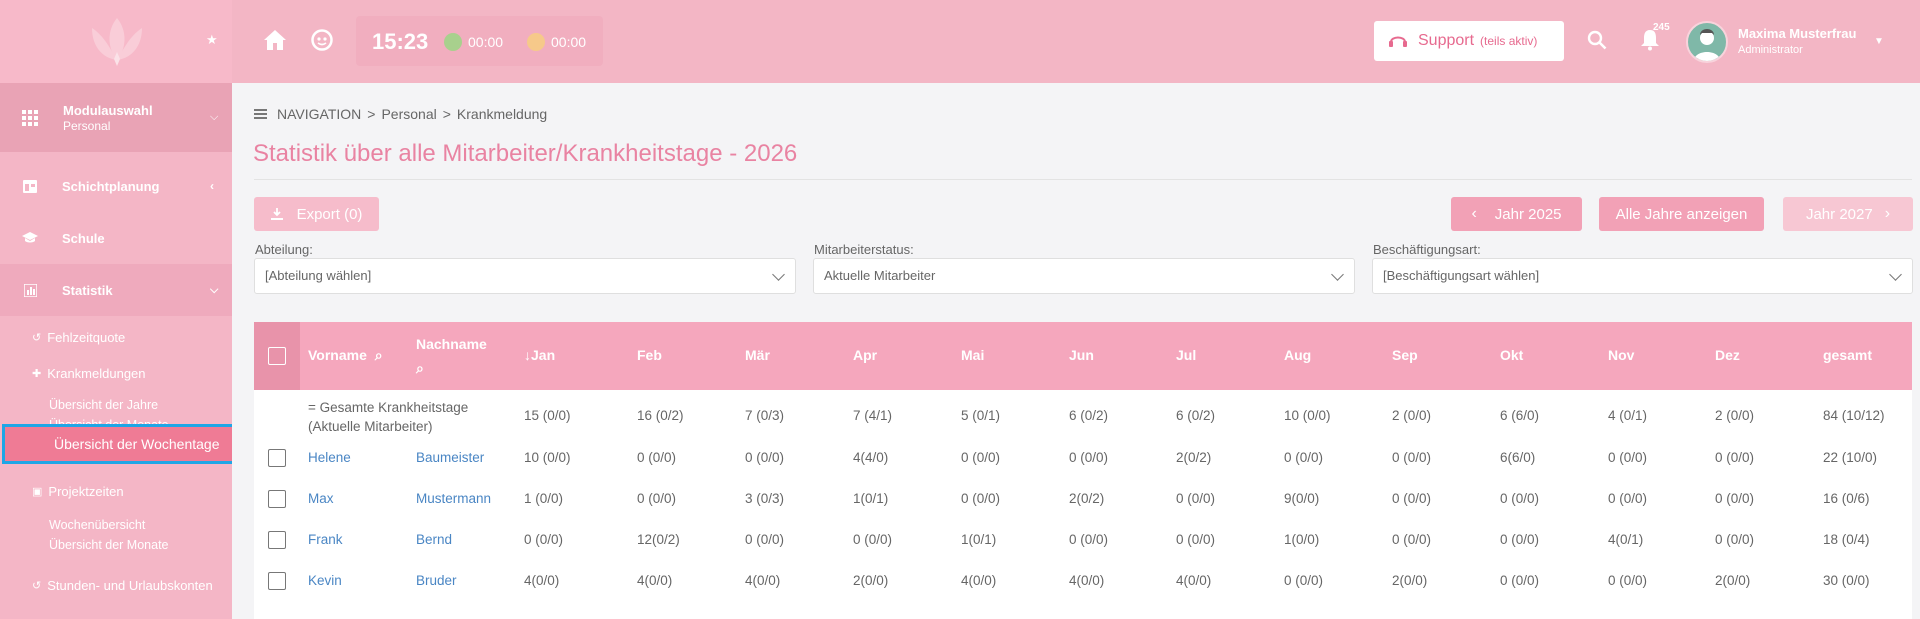 This screenshot has width=1920, height=619. I want to click on table-cell: 1 (0/0), so click(544, 498).